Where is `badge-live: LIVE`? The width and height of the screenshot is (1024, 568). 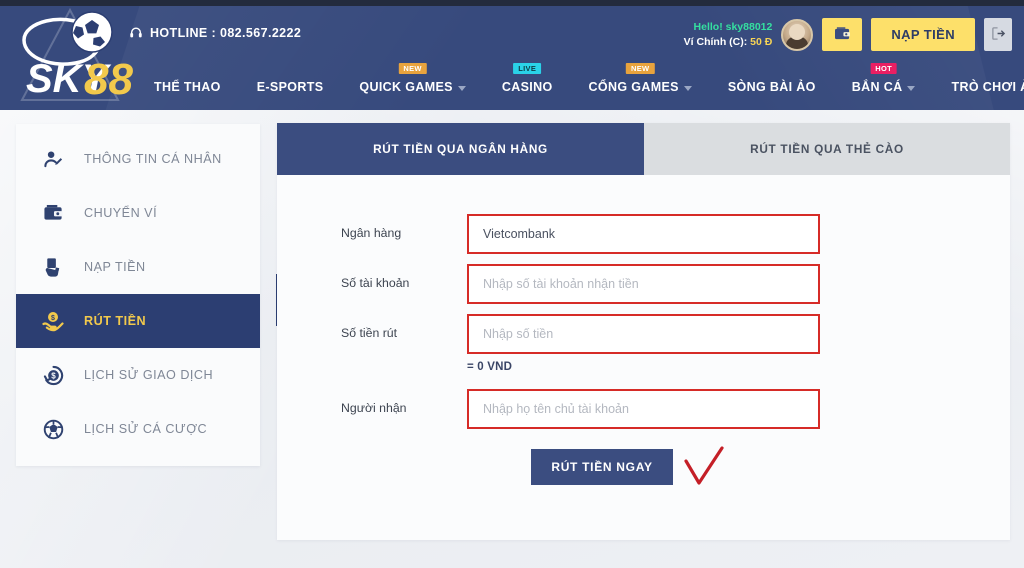 badge-live: LIVE is located at coordinates (527, 69).